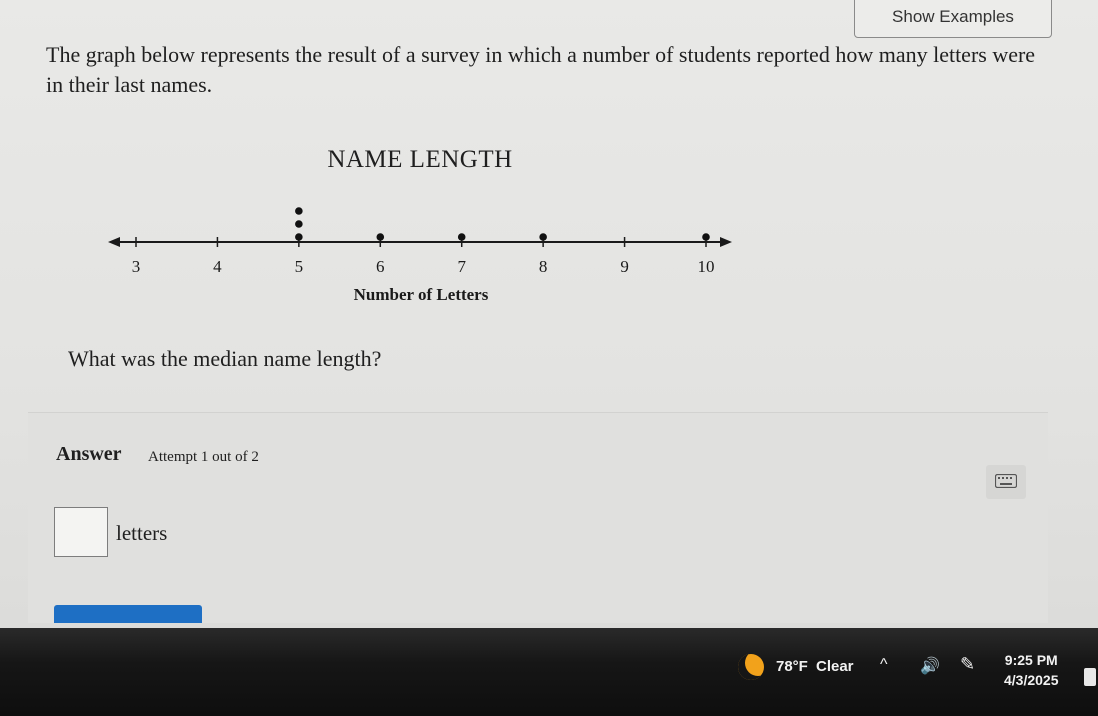 This screenshot has height=716, width=1098. Describe the element at coordinates (203, 457) in the screenshot. I see `attempt-counter: Attempt 1 out of 2` at that location.